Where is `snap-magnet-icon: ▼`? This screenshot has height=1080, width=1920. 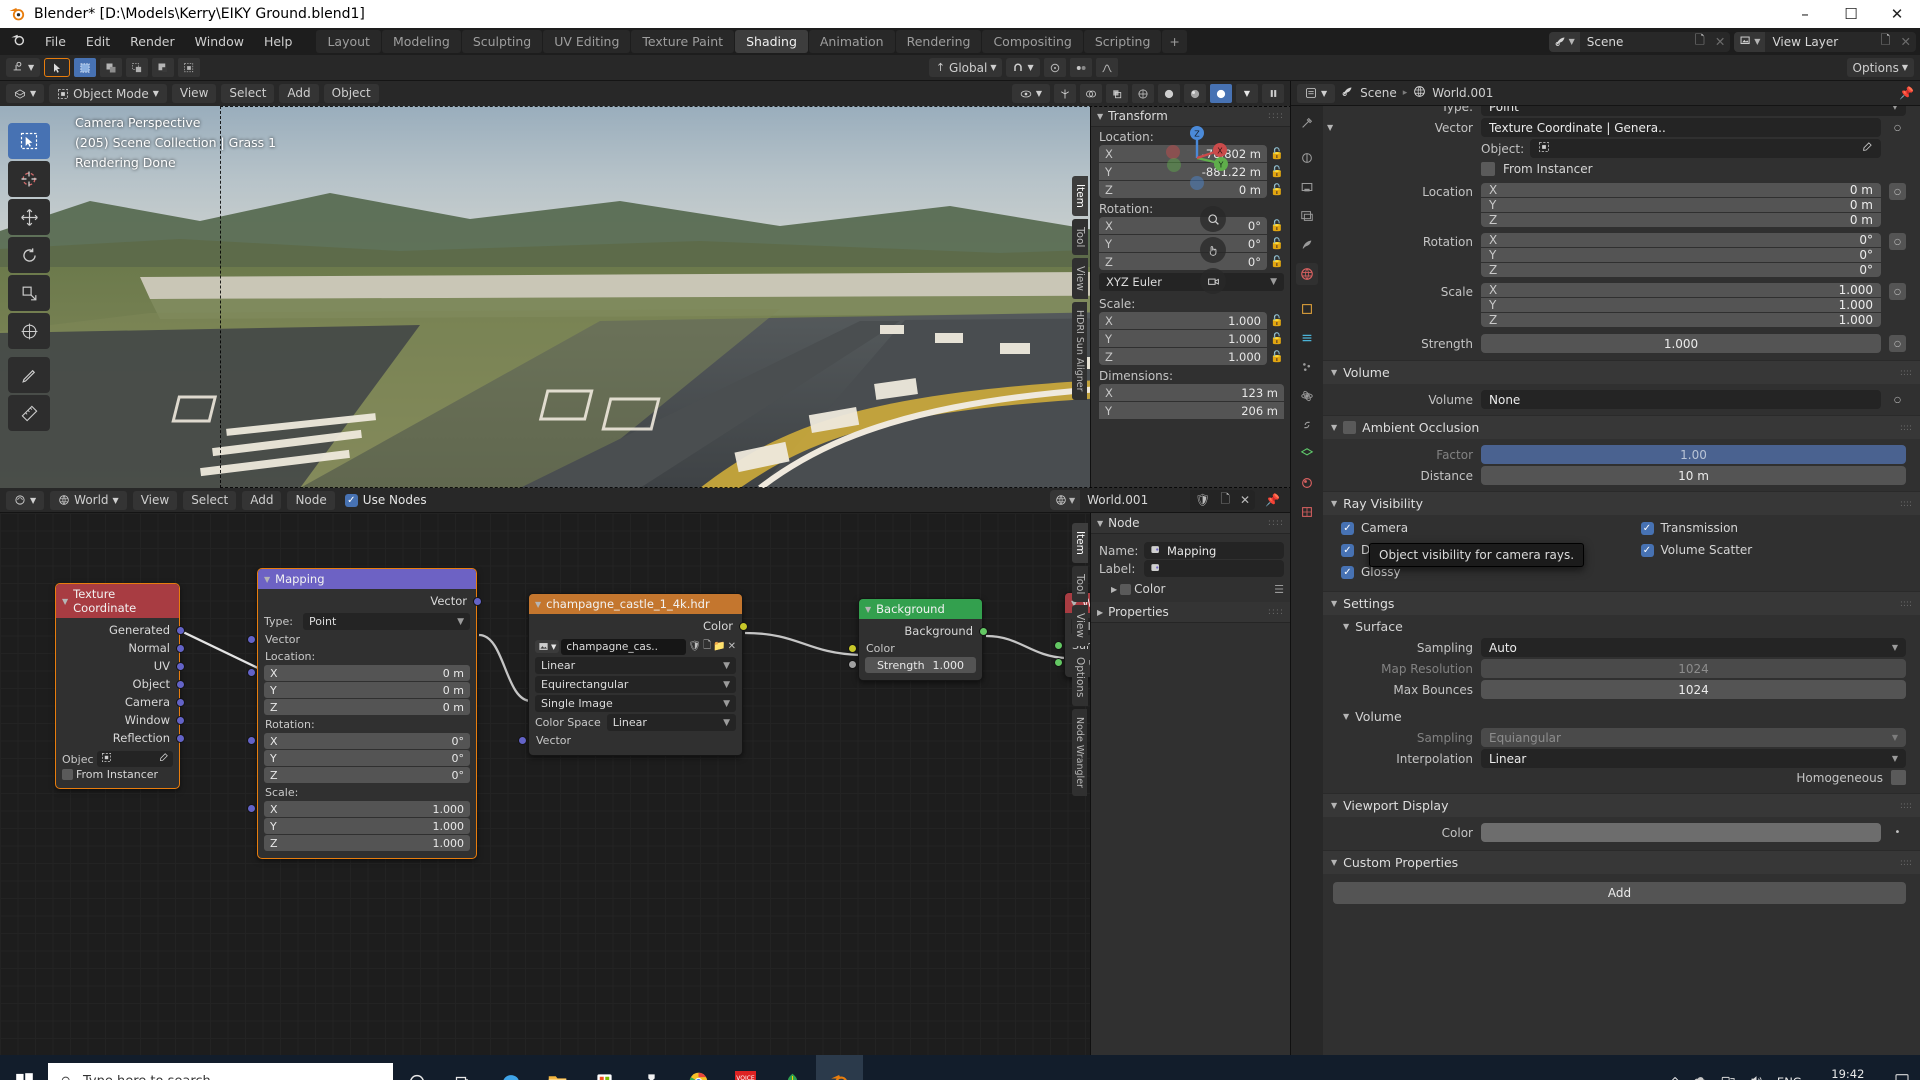
snap-magnet-icon: ▼ is located at coordinates (1023, 67).